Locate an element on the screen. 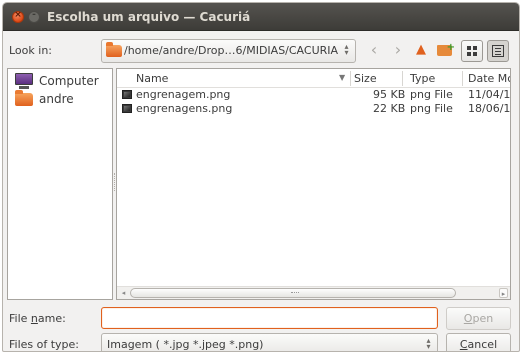 This screenshot has height=355, width=522. new-folder-icon is located at coordinates (446, 48).